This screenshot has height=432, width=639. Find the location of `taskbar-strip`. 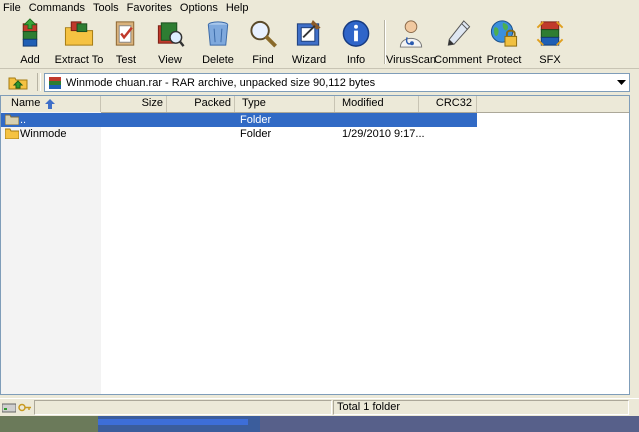

taskbar-strip is located at coordinates (319, 424).